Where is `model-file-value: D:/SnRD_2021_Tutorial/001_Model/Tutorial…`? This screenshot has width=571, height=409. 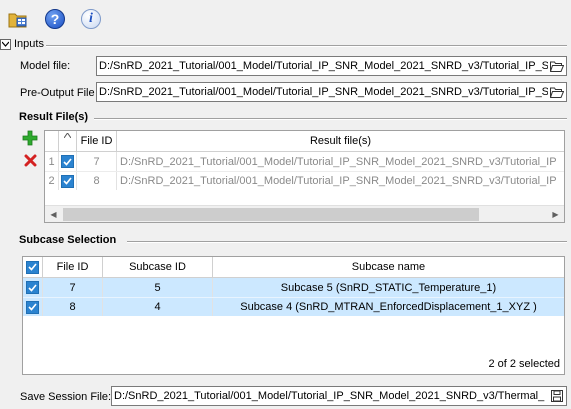
model-file-value: D:/SnRD_2021_Tutorial/001_Model/Tutorial… is located at coordinates (323, 66).